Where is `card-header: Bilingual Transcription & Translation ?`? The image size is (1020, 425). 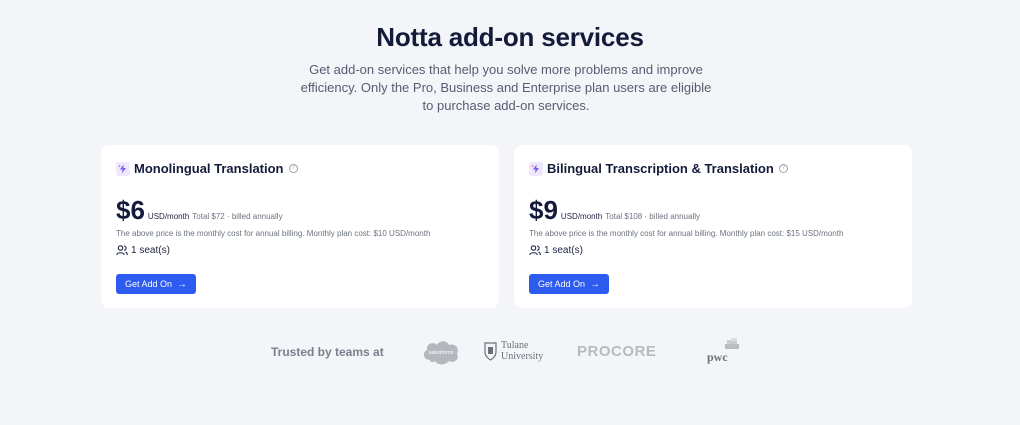
card-header: Bilingual Transcription & Translation ? is located at coordinates (658, 168).